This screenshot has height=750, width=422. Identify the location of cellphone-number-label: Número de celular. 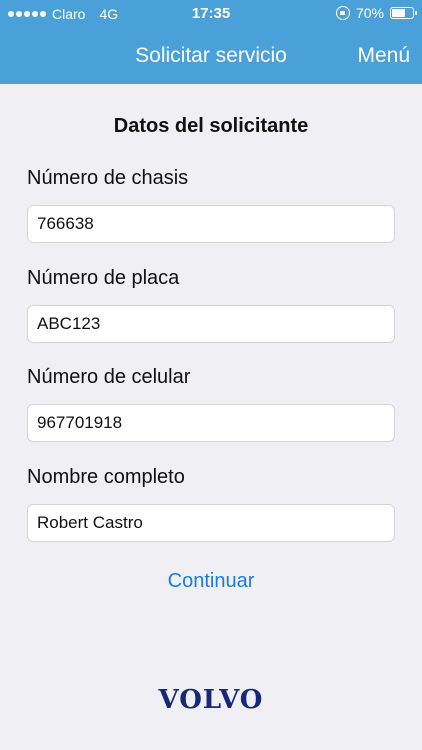
(109, 377).